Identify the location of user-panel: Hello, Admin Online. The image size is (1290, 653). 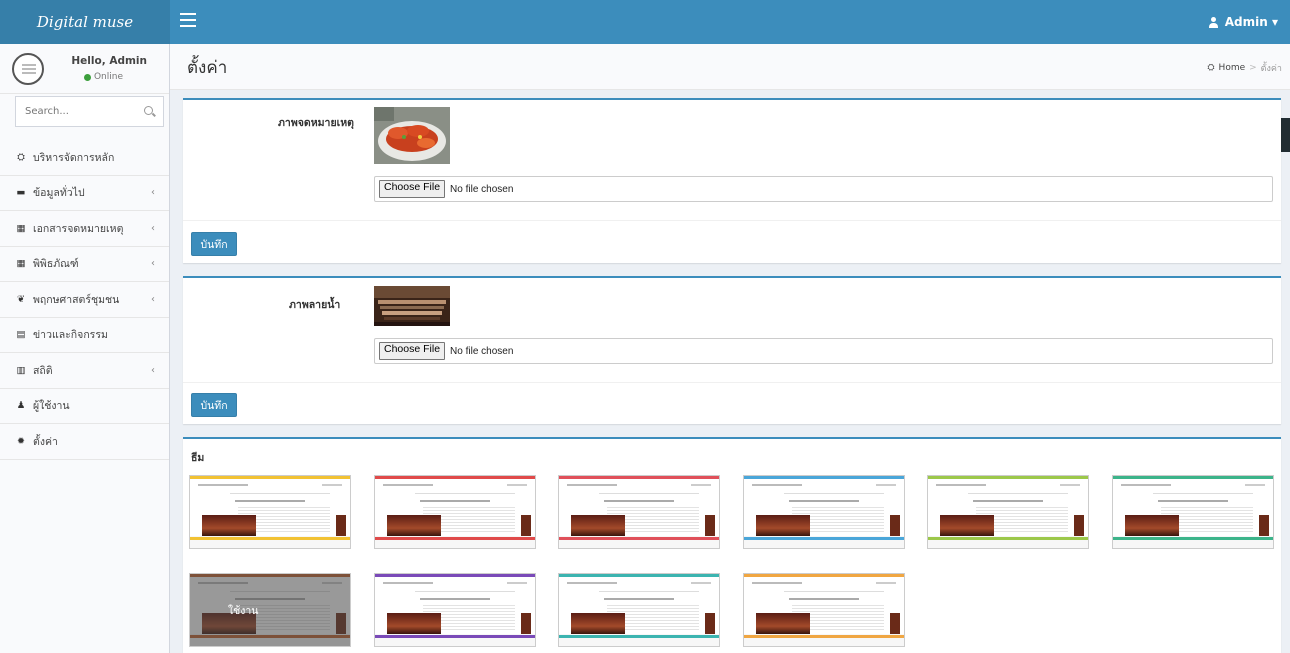
(84, 69).